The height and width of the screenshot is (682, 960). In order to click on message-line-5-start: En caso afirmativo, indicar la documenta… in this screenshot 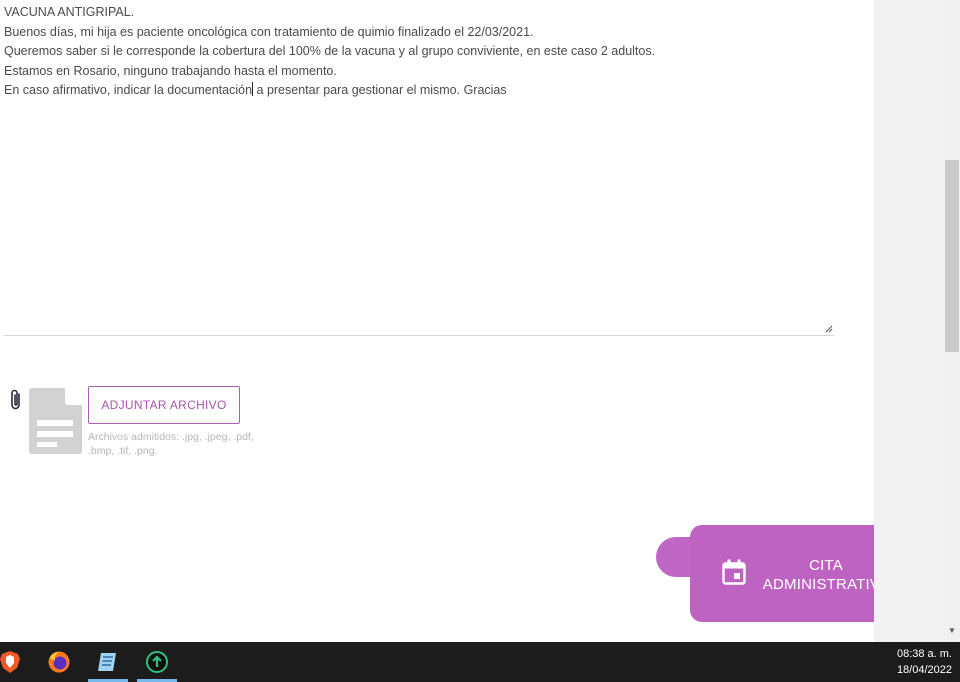, I will do `click(128, 90)`.